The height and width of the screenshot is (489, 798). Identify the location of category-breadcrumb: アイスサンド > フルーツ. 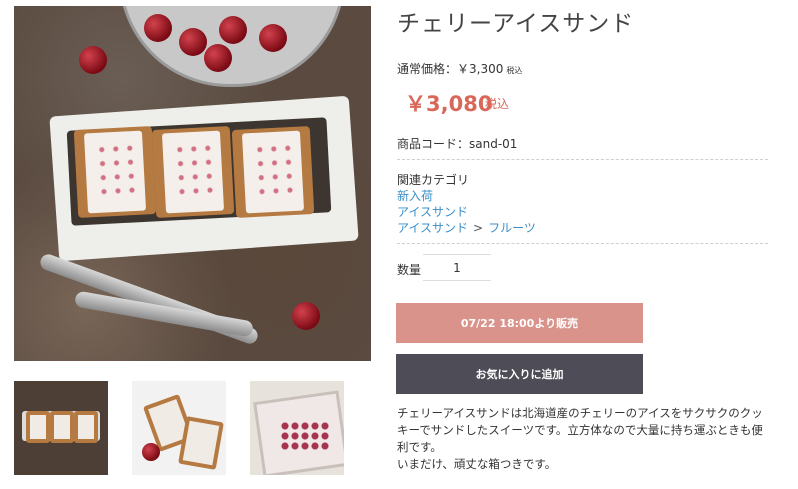
(466, 227).